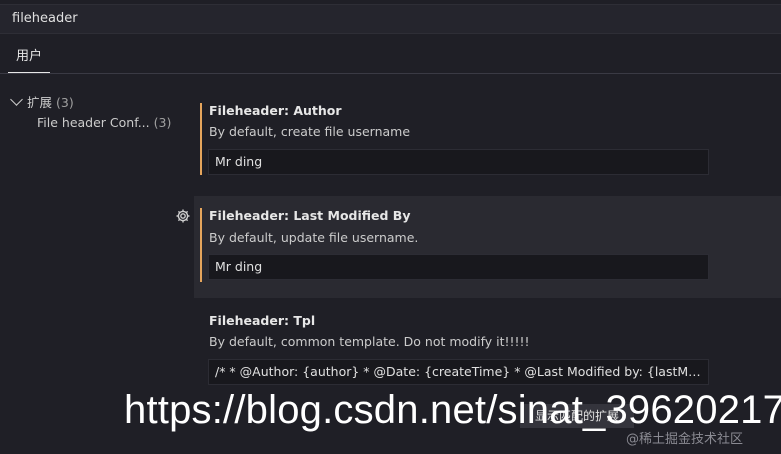 The image size is (781, 454). What do you see at coordinates (452, 410) in the screenshot?
I see `watermark-url: https://blog.csdn.net/sinat_39620217` at bounding box center [452, 410].